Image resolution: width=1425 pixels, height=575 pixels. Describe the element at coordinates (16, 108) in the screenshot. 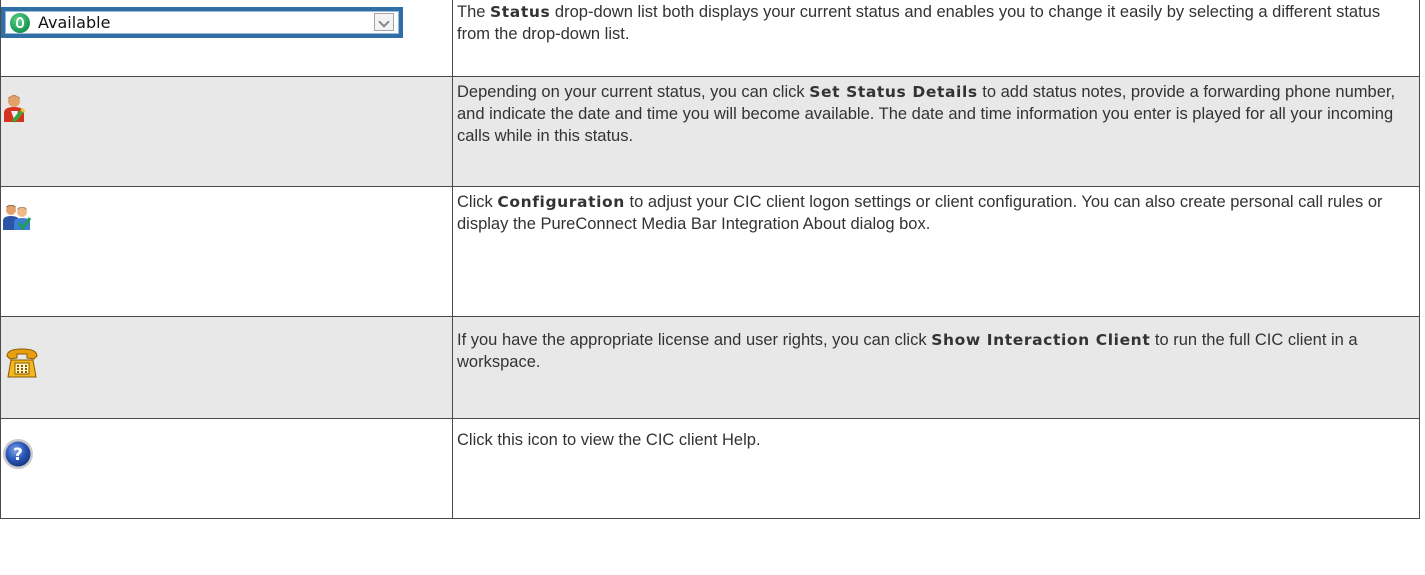

I see `set-status-details-icon` at that location.